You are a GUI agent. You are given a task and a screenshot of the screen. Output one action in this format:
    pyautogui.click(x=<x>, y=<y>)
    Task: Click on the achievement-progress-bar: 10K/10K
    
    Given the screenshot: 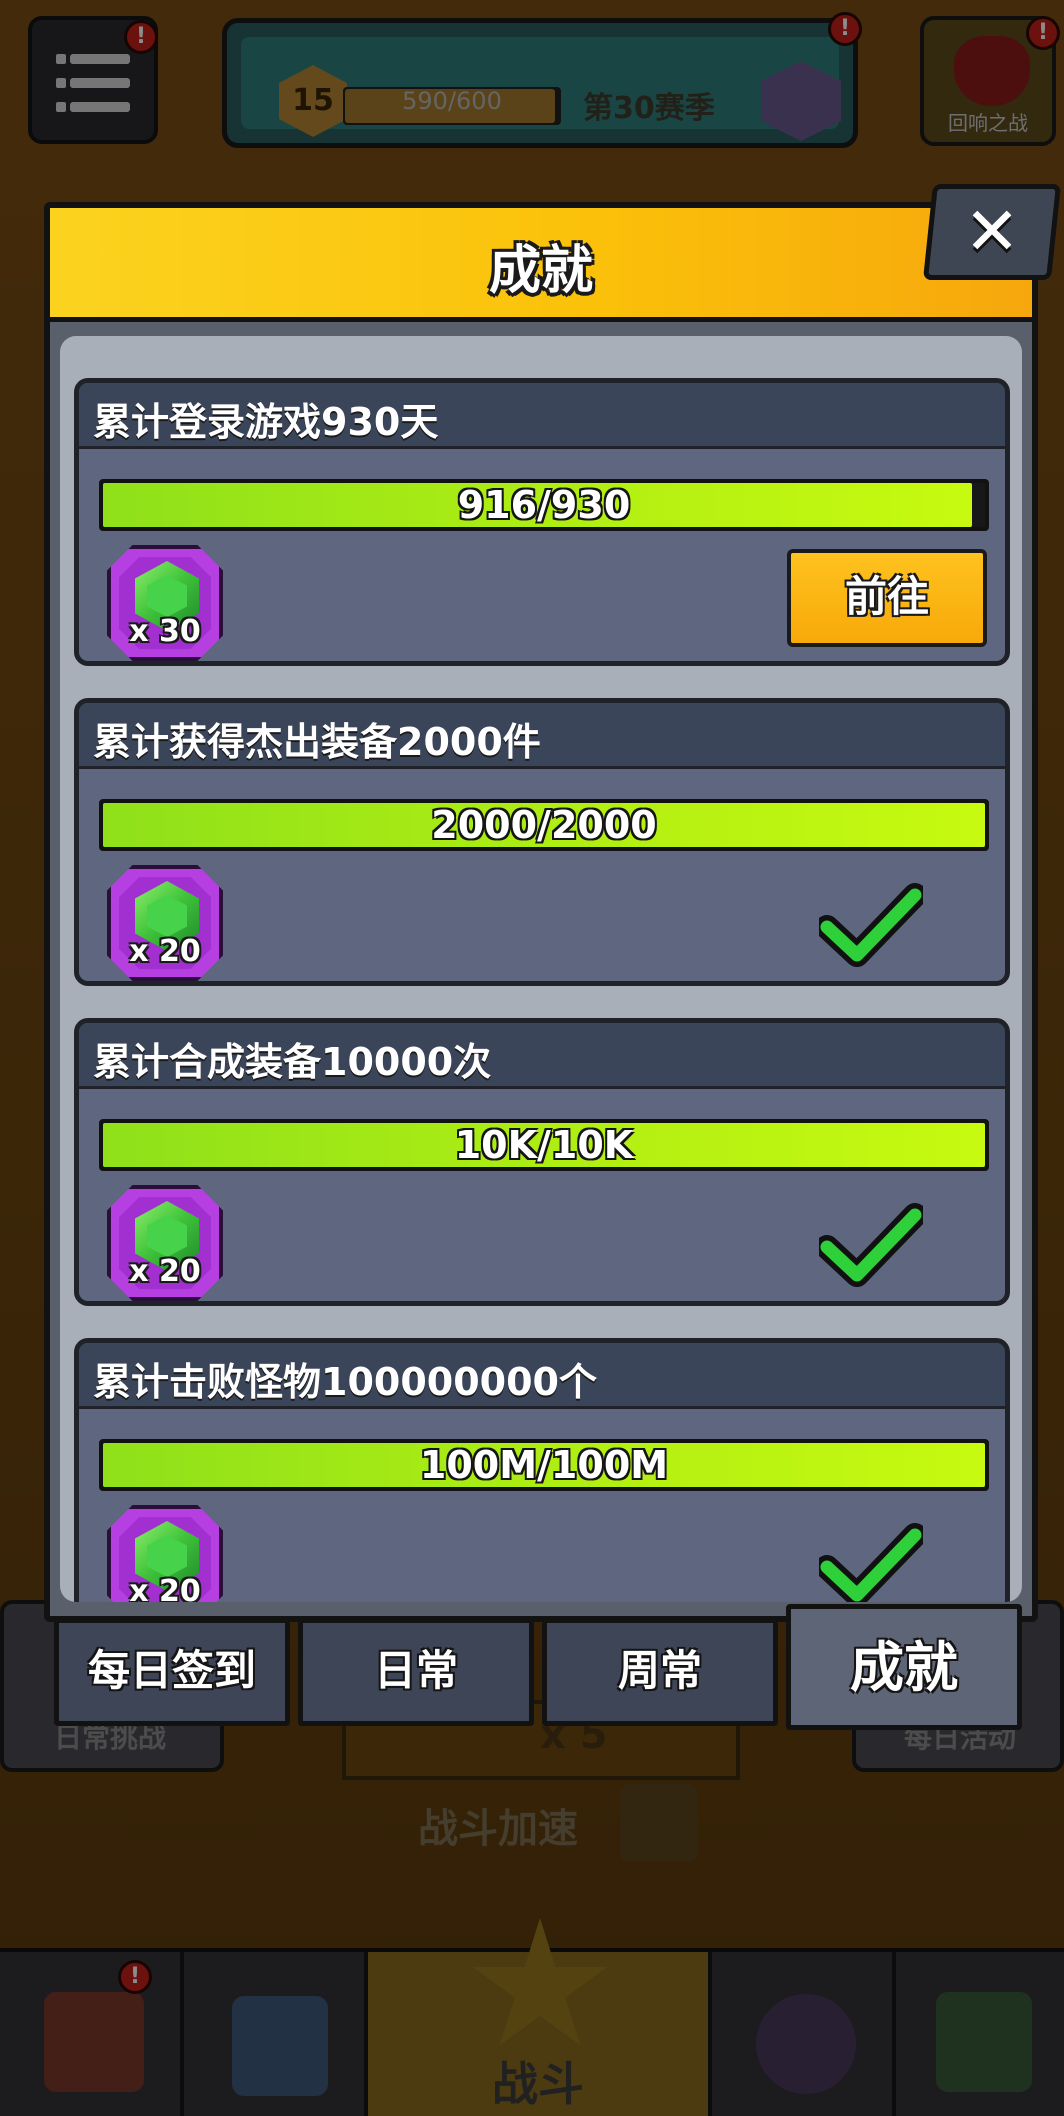 What is the action you would take?
    pyautogui.click(x=544, y=1145)
    